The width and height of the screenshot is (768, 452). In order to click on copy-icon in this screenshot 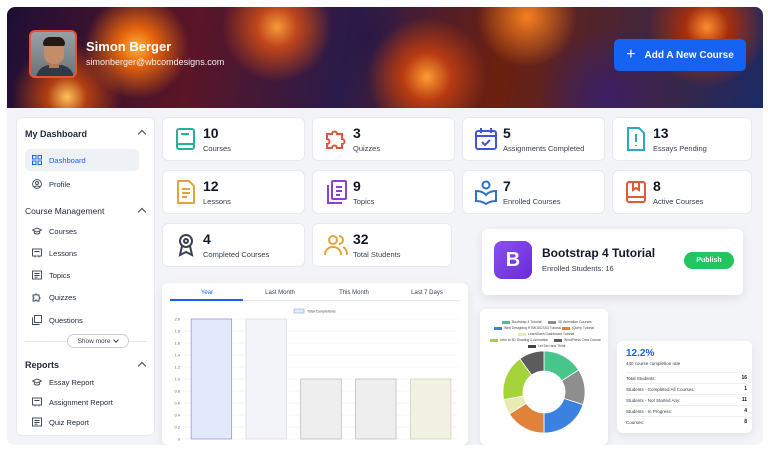, I will do `click(37, 320)`.